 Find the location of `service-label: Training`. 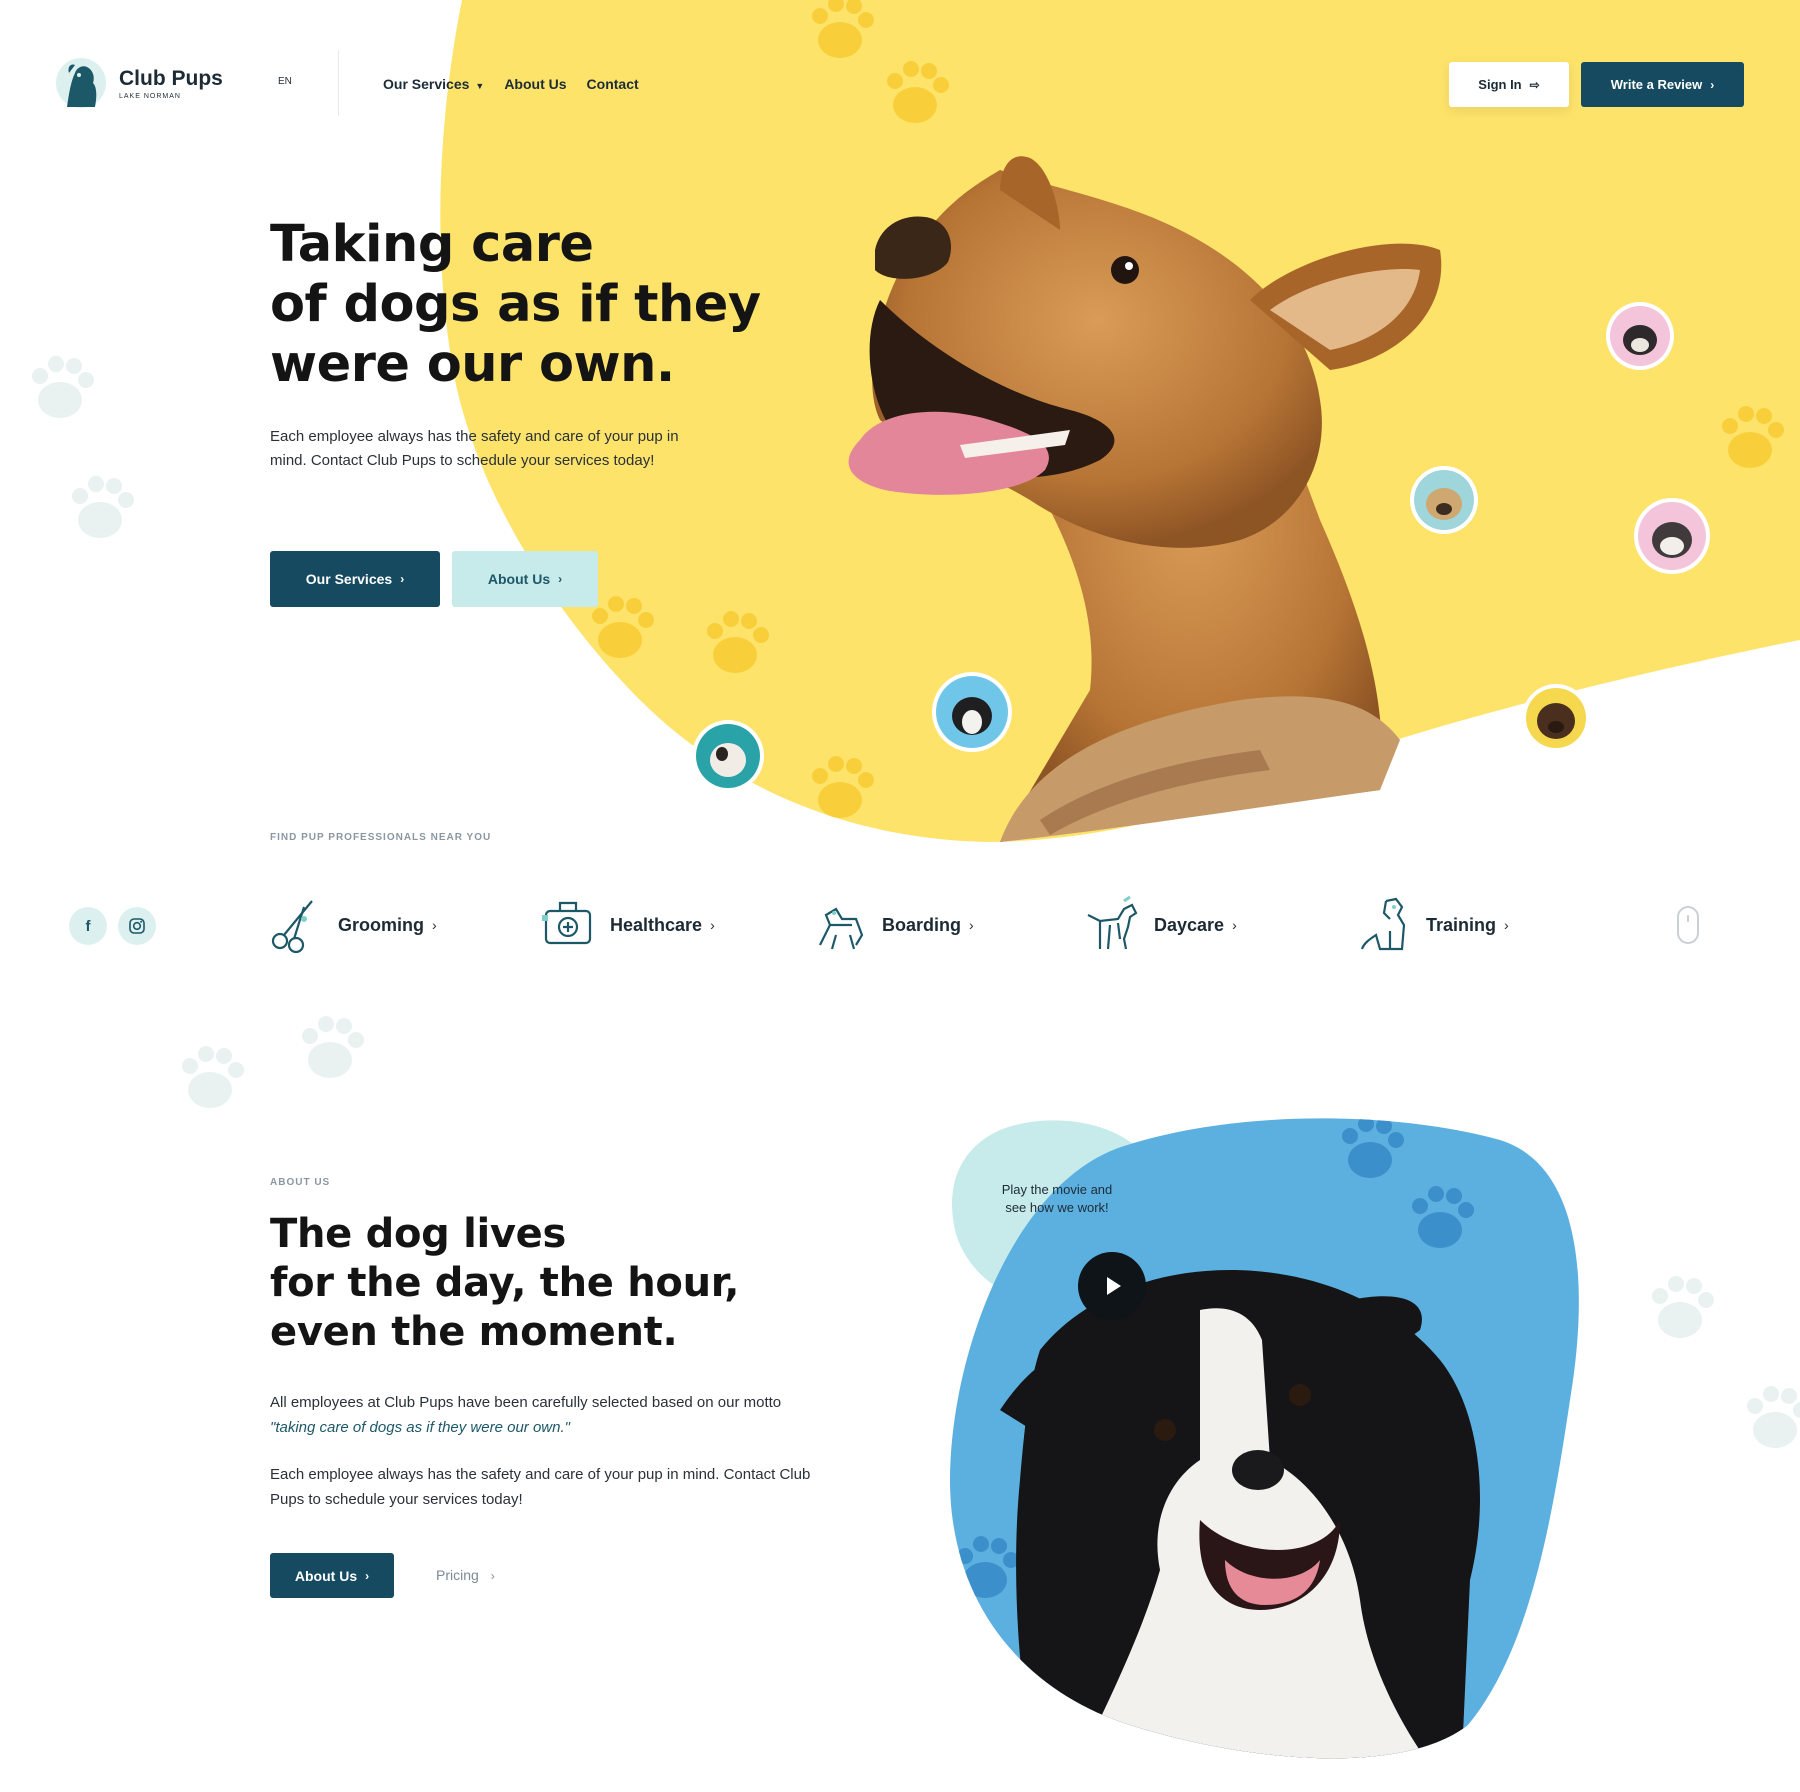

service-label: Training is located at coordinates (1461, 924).